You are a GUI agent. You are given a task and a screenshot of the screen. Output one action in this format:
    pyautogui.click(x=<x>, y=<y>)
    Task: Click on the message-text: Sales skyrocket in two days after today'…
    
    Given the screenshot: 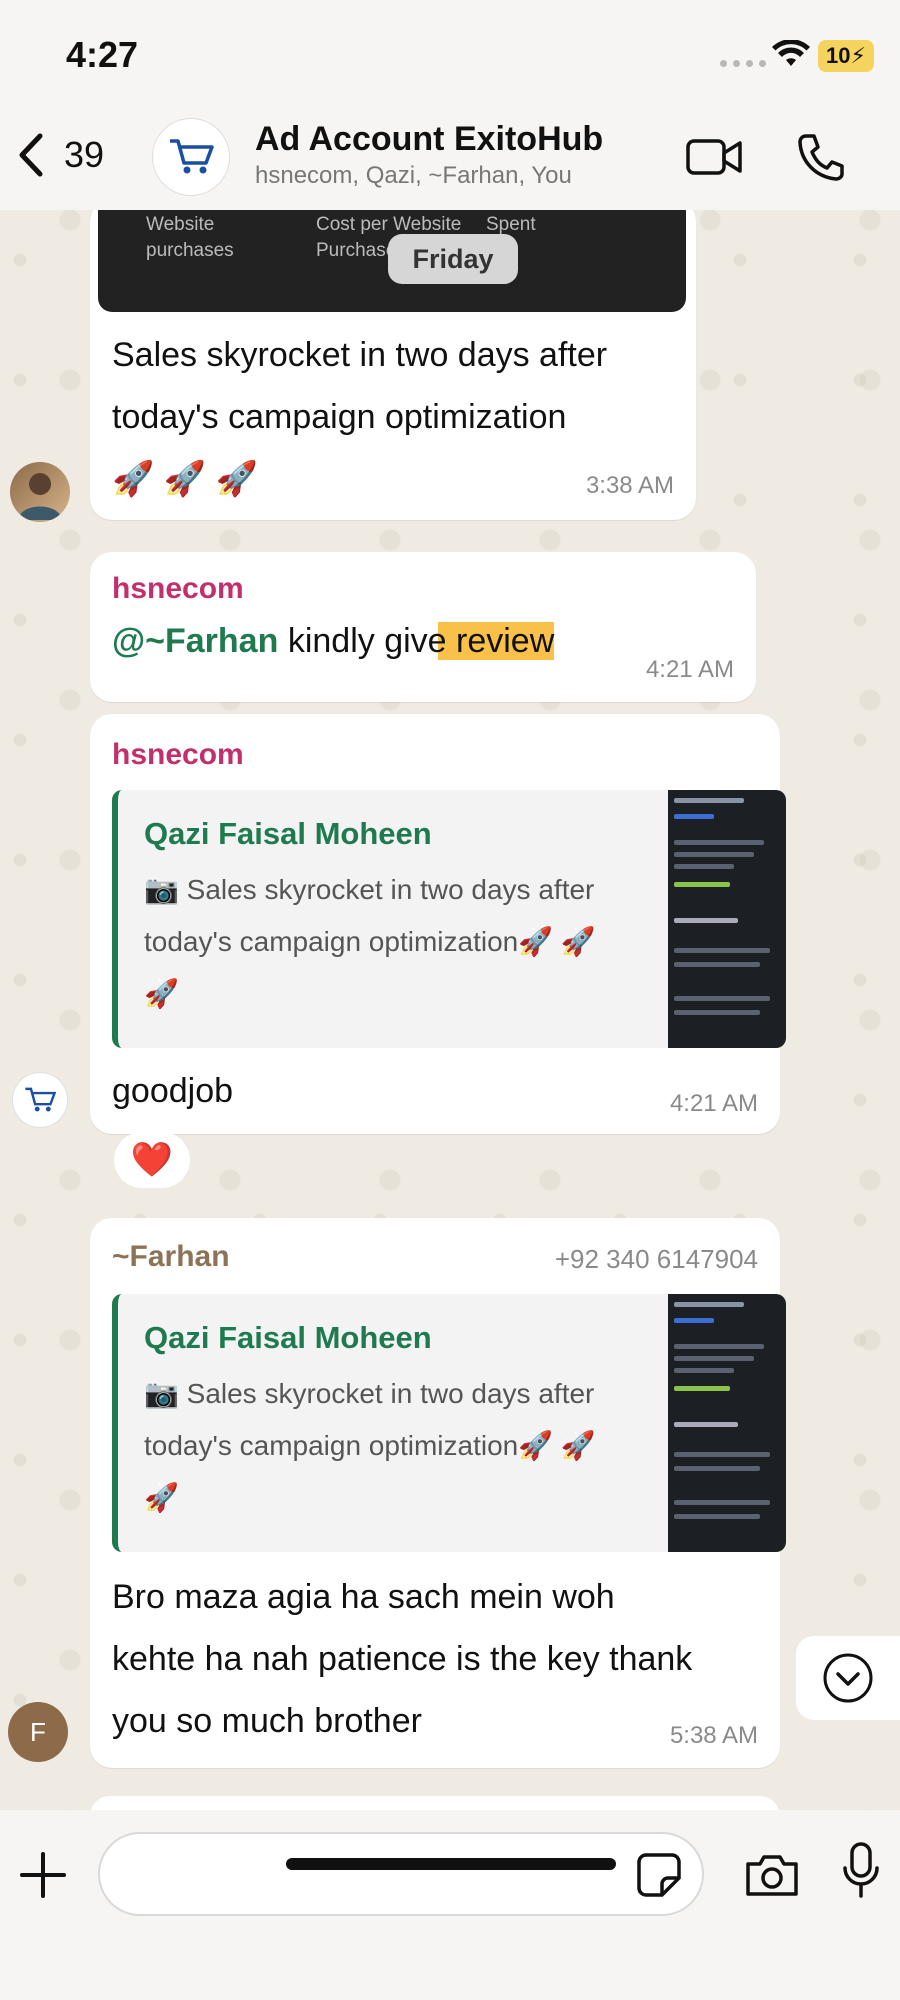 What is the action you would take?
    pyautogui.click(x=359, y=417)
    